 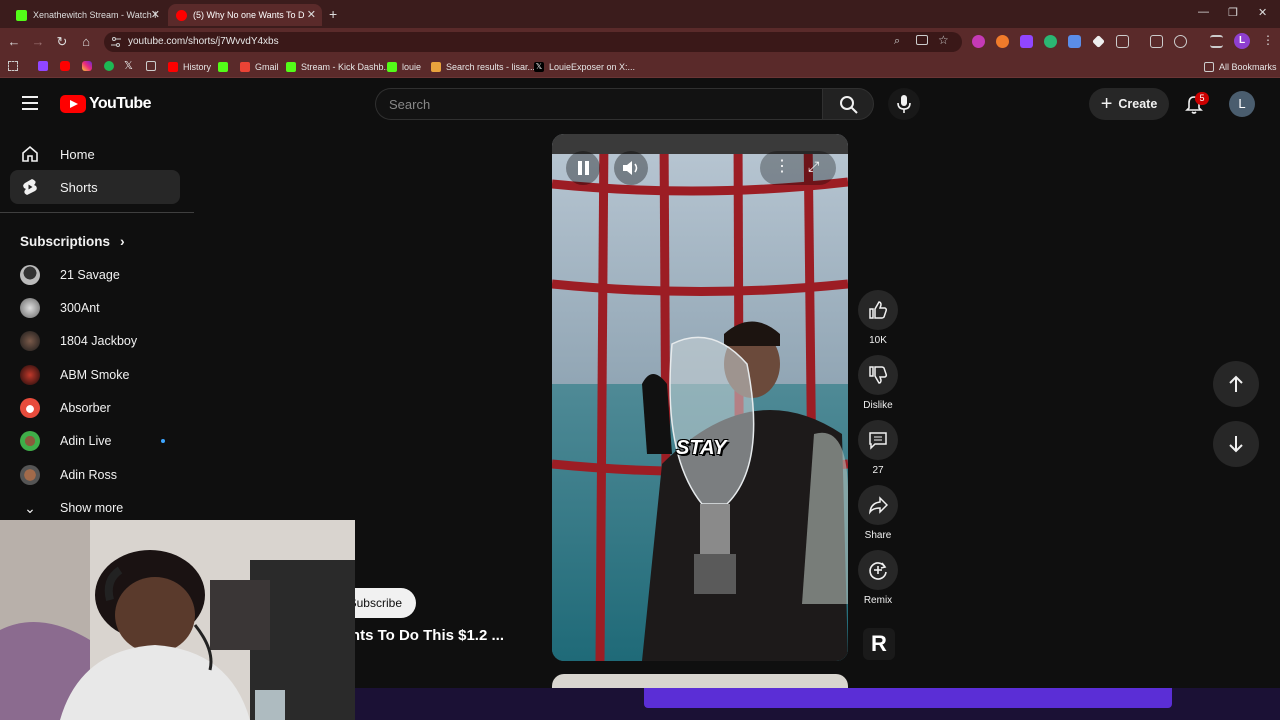 I want to click on bookmark-star-icon: ☆, so click(x=943, y=40).